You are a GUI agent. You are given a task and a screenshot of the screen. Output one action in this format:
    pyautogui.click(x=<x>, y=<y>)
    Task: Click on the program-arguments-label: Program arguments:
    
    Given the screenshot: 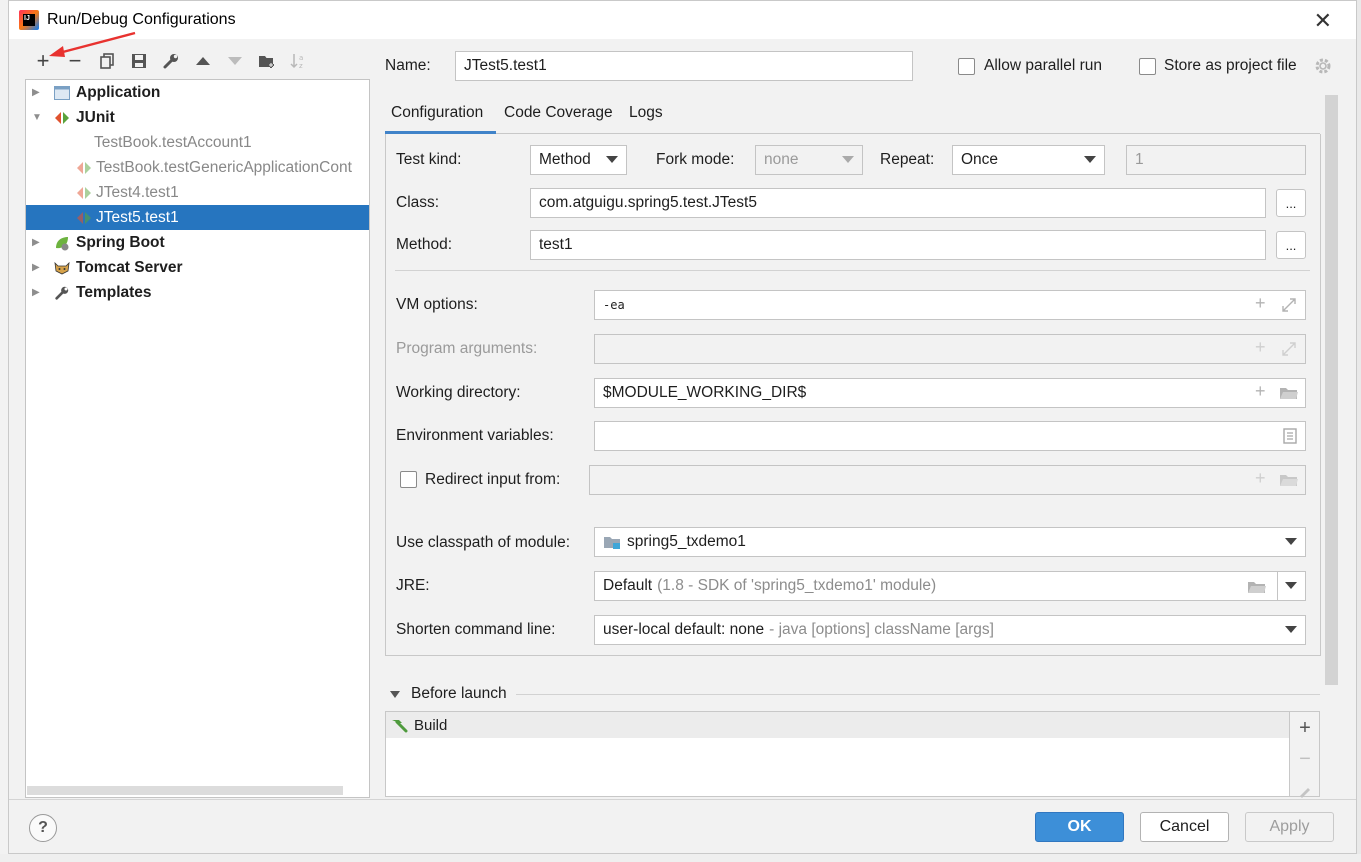 What is the action you would take?
    pyautogui.click(x=467, y=348)
    